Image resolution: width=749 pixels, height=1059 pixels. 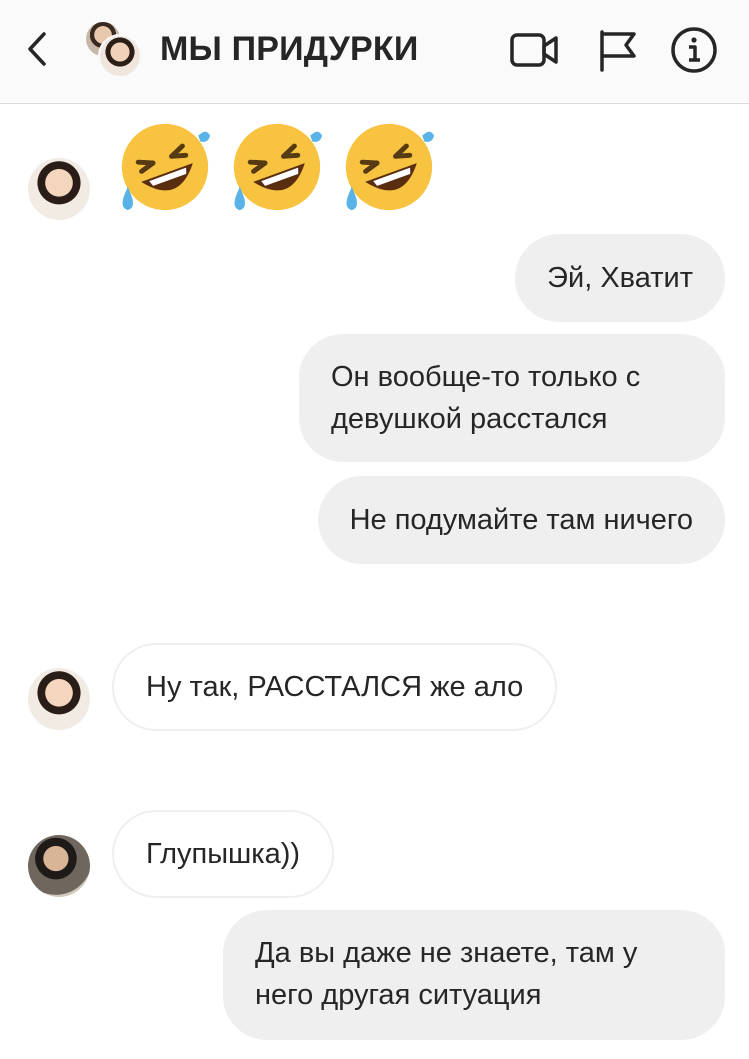 I want to click on outgoing-message: Не подумайте там ничего, so click(x=521, y=520).